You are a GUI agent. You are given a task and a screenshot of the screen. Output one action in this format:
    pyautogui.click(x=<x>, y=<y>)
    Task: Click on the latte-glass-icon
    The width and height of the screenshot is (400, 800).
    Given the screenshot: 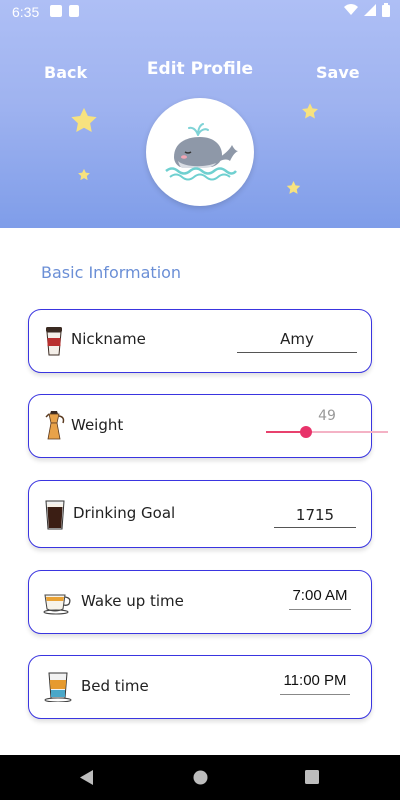 What is the action you would take?
    pyautogui.click(x=58, y=687)
    